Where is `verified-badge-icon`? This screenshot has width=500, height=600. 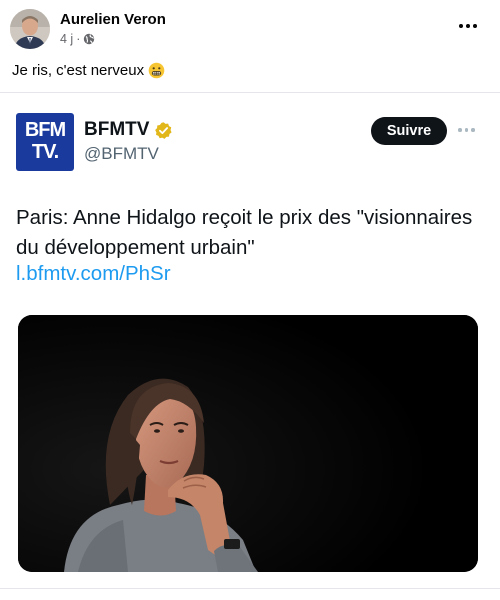
verified-badge-icon is located at coordinates (163, 130).